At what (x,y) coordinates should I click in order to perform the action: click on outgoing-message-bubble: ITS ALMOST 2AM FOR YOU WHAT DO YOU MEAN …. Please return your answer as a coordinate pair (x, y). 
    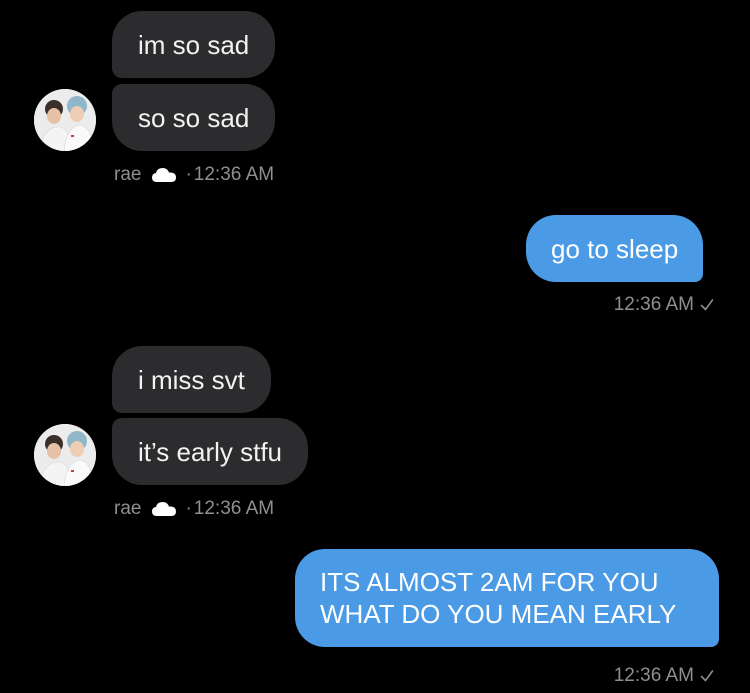
    Looking at the image, I should click on (507, 598).